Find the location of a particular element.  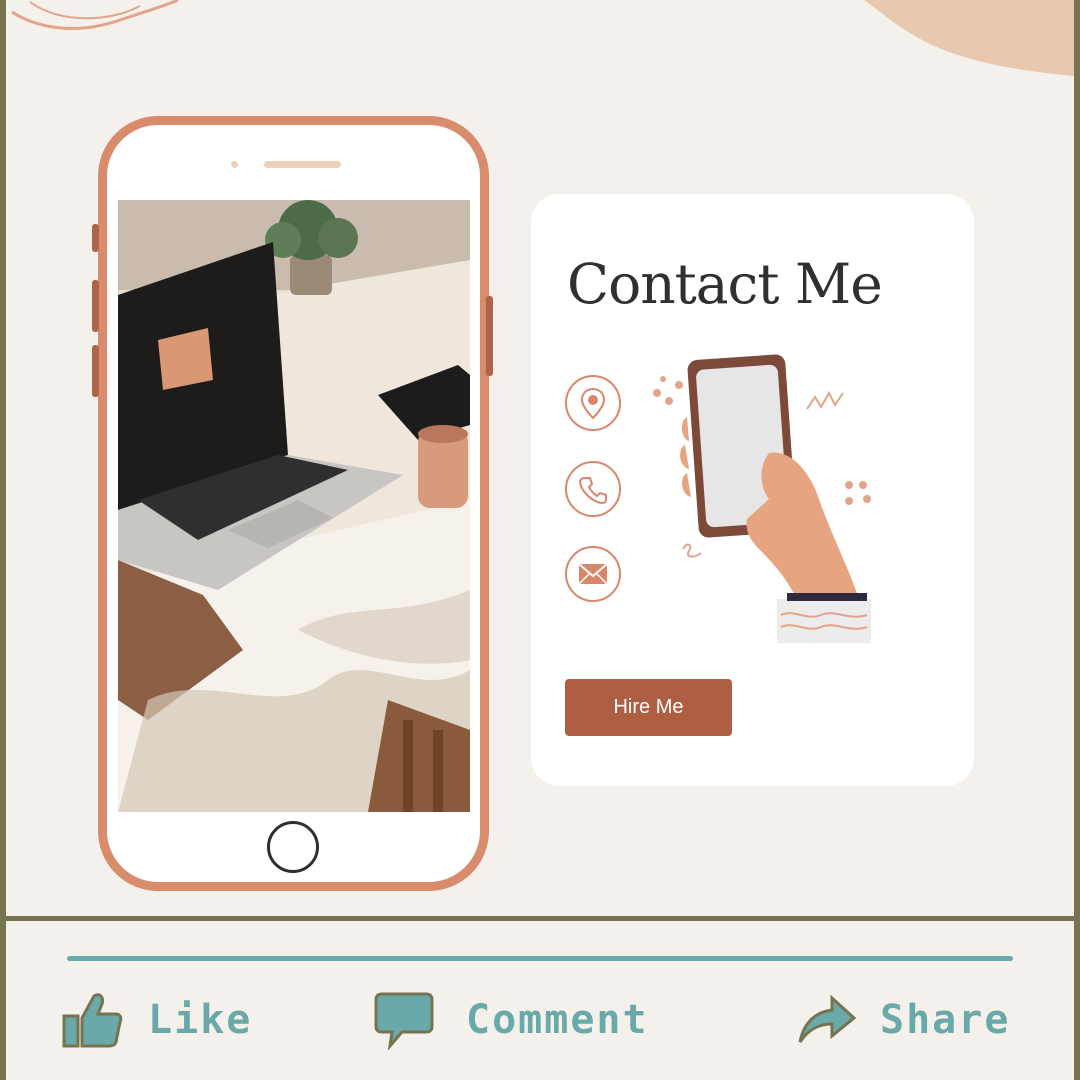

location-pin-icon is located at coordinates (593, 403).